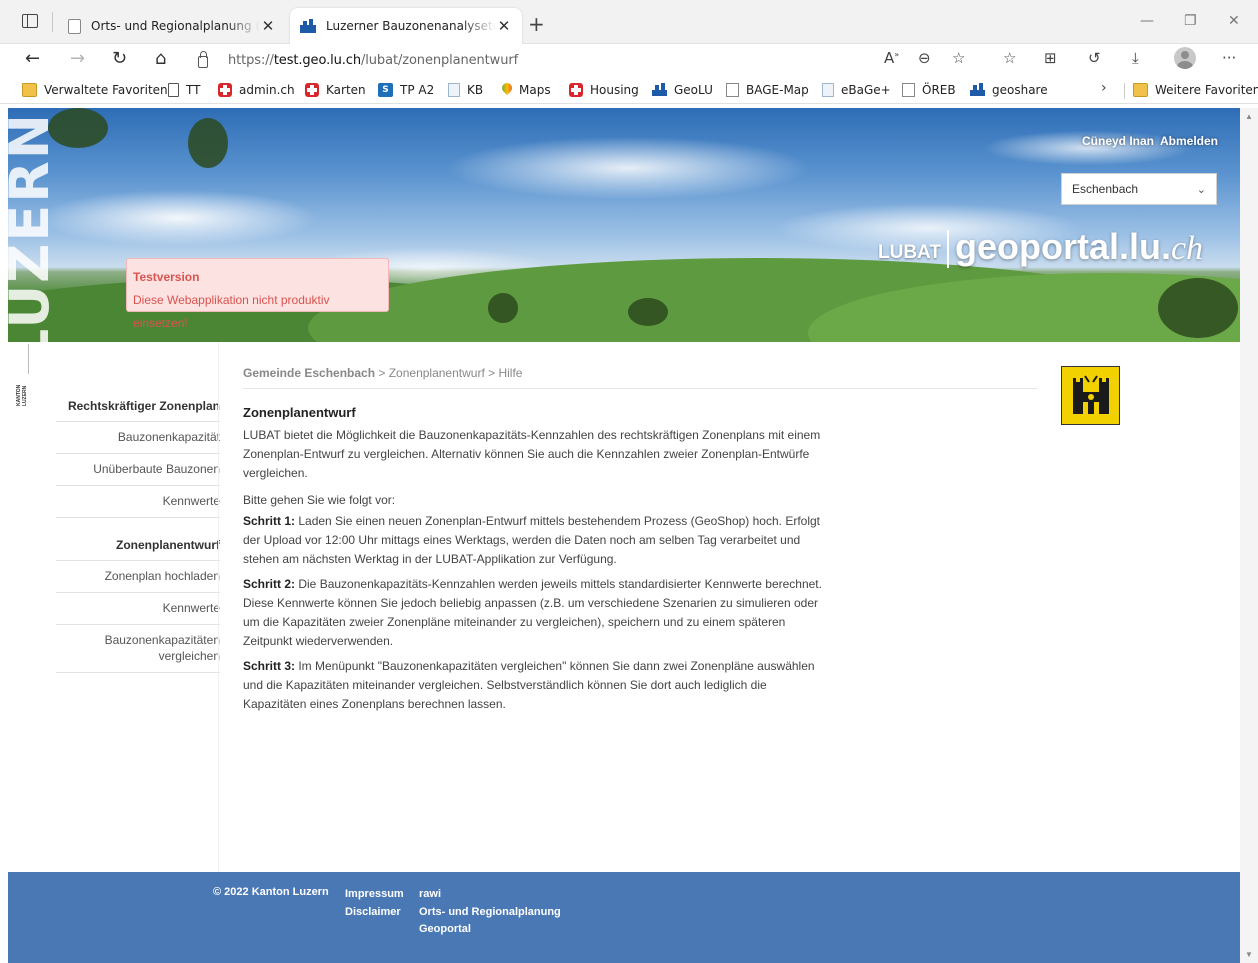  I want to click on footer-links-org: rawi Orts- und Regionalplanung Geoportal, so click(490, 912).